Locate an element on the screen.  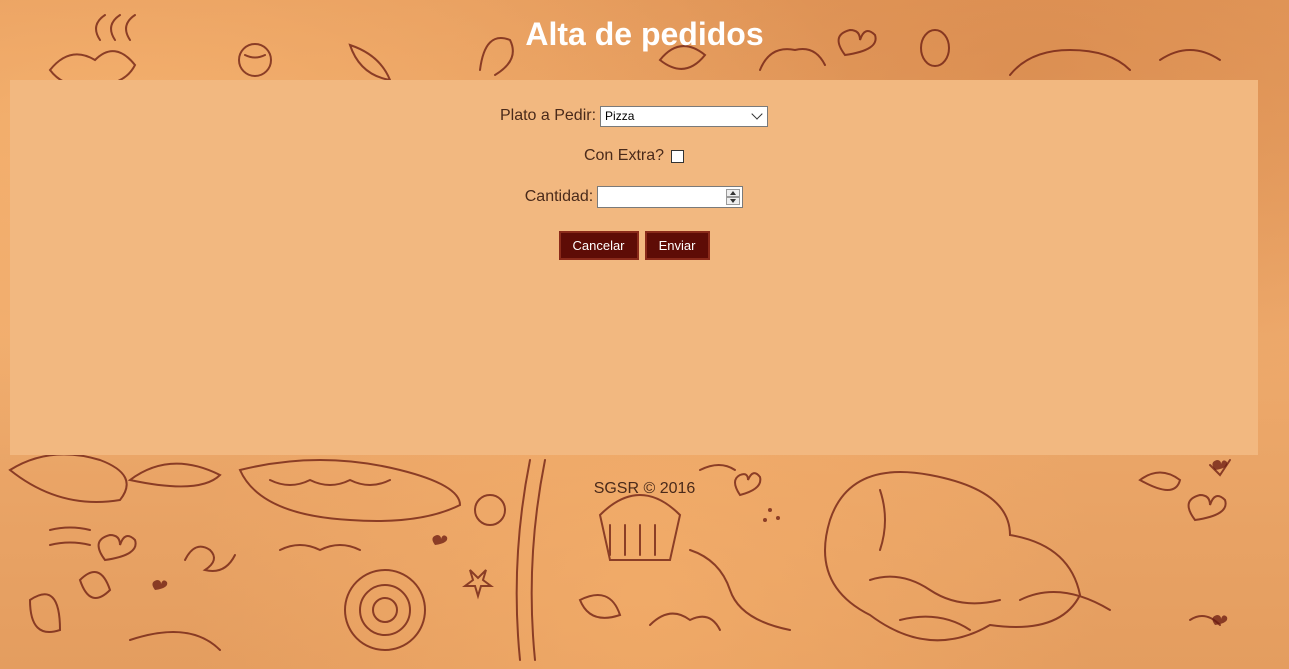
cantidad-row: Cantidad: is located at coordinates (634, 197).